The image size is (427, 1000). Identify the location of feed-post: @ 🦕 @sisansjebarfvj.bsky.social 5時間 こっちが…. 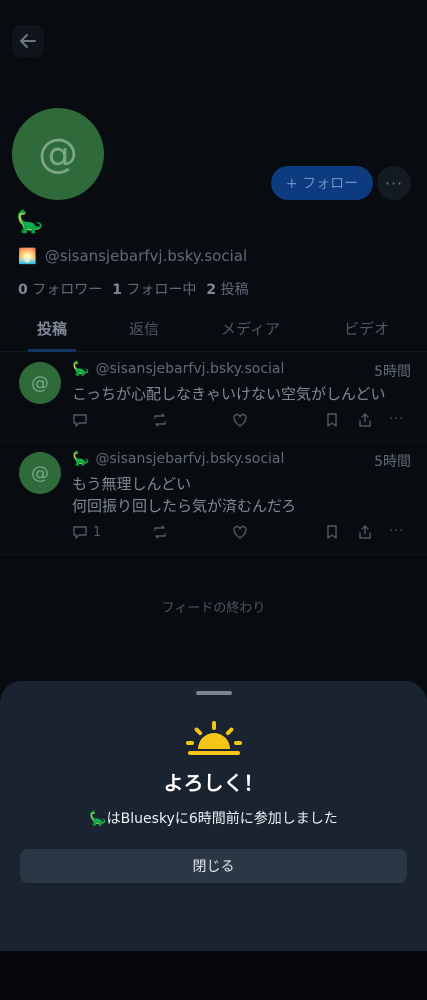
(213, 397).